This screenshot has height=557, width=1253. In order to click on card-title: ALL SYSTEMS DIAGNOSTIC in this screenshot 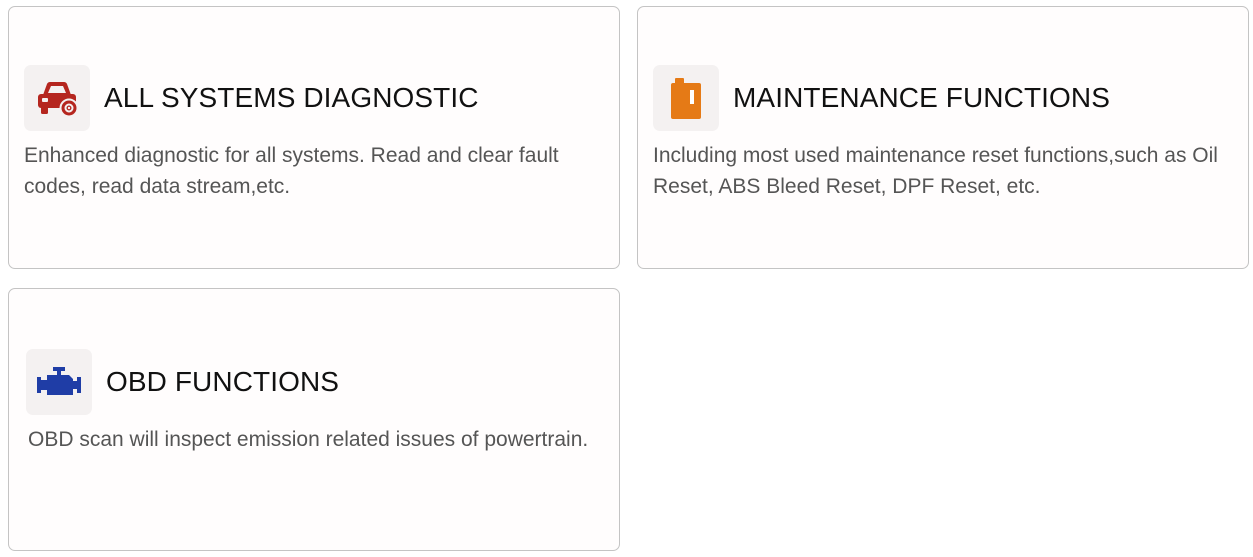, I will do `click(291, 97)`.